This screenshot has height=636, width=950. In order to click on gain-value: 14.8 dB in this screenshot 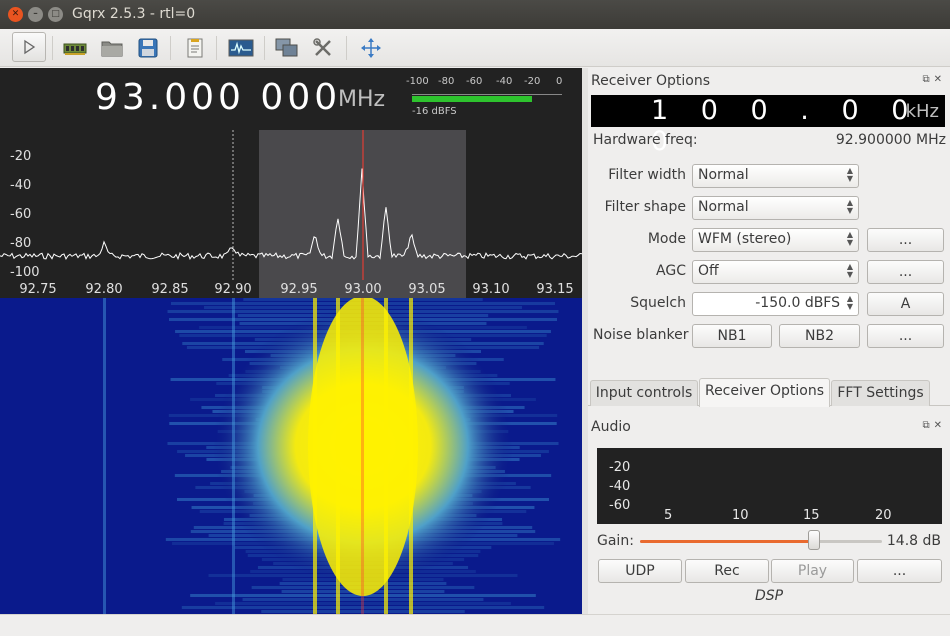, I will do `click(913, 541)`.